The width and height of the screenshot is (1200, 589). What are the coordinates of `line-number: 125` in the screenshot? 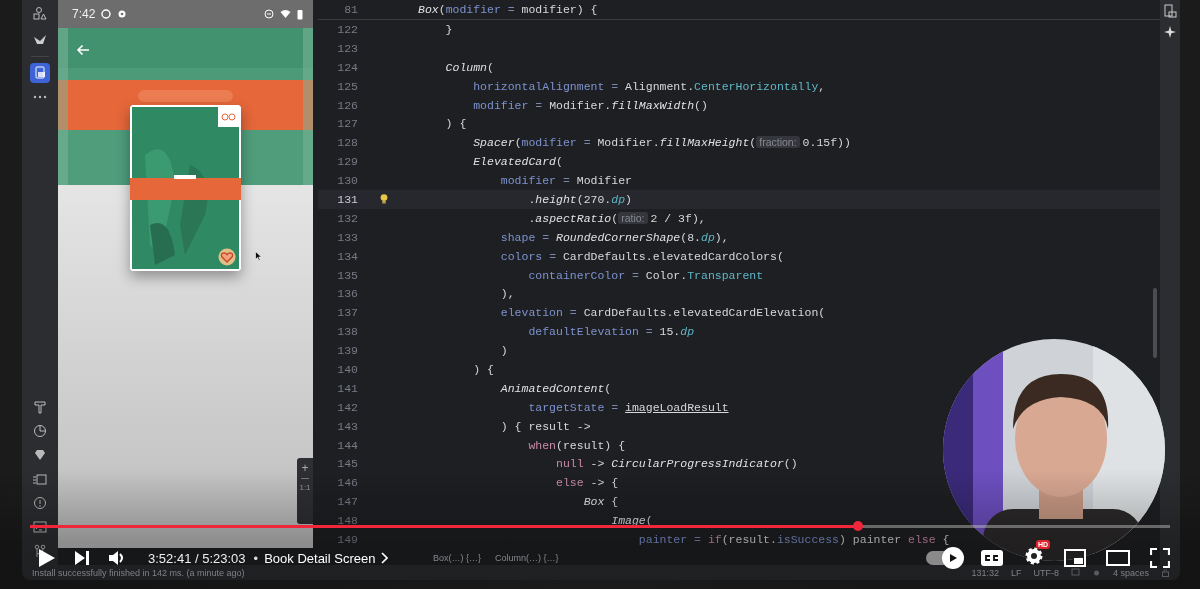 It's located at (347, 86).